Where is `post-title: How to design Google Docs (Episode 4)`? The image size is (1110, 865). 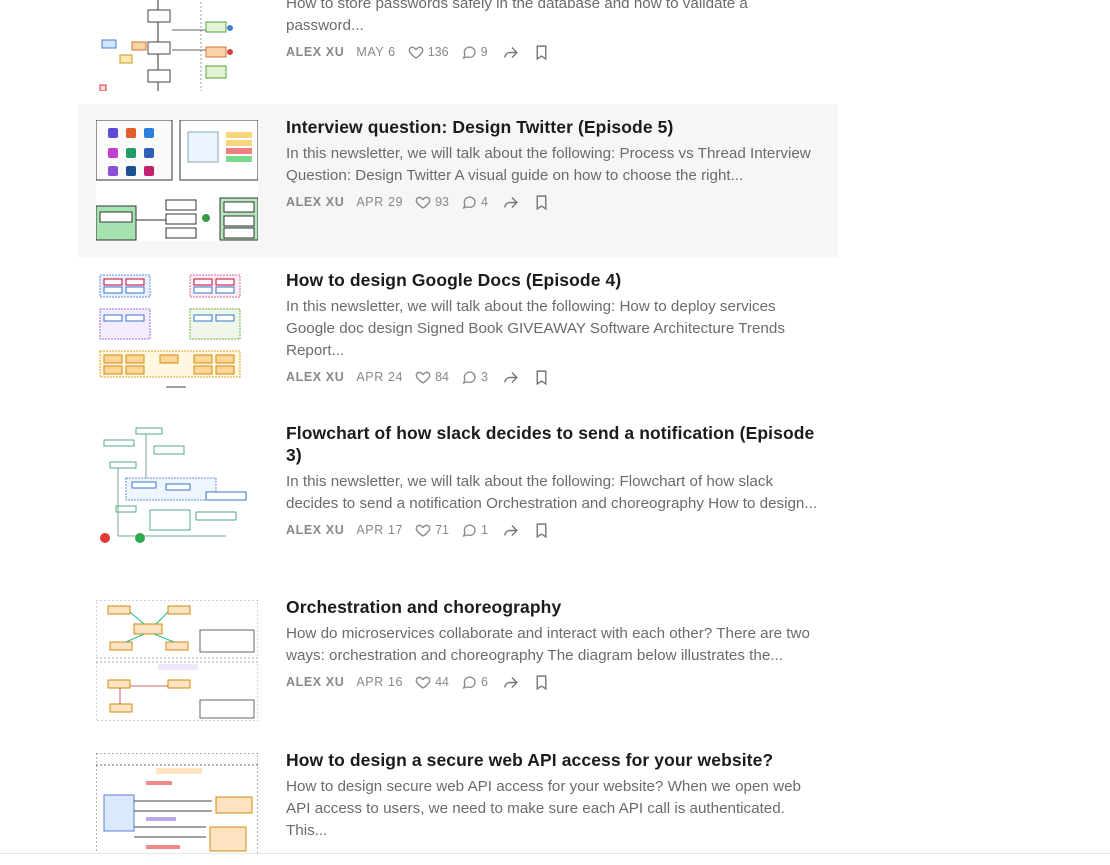
post-title: How to design Google Docs (Episode 4) is located at coordinates (553, 280).